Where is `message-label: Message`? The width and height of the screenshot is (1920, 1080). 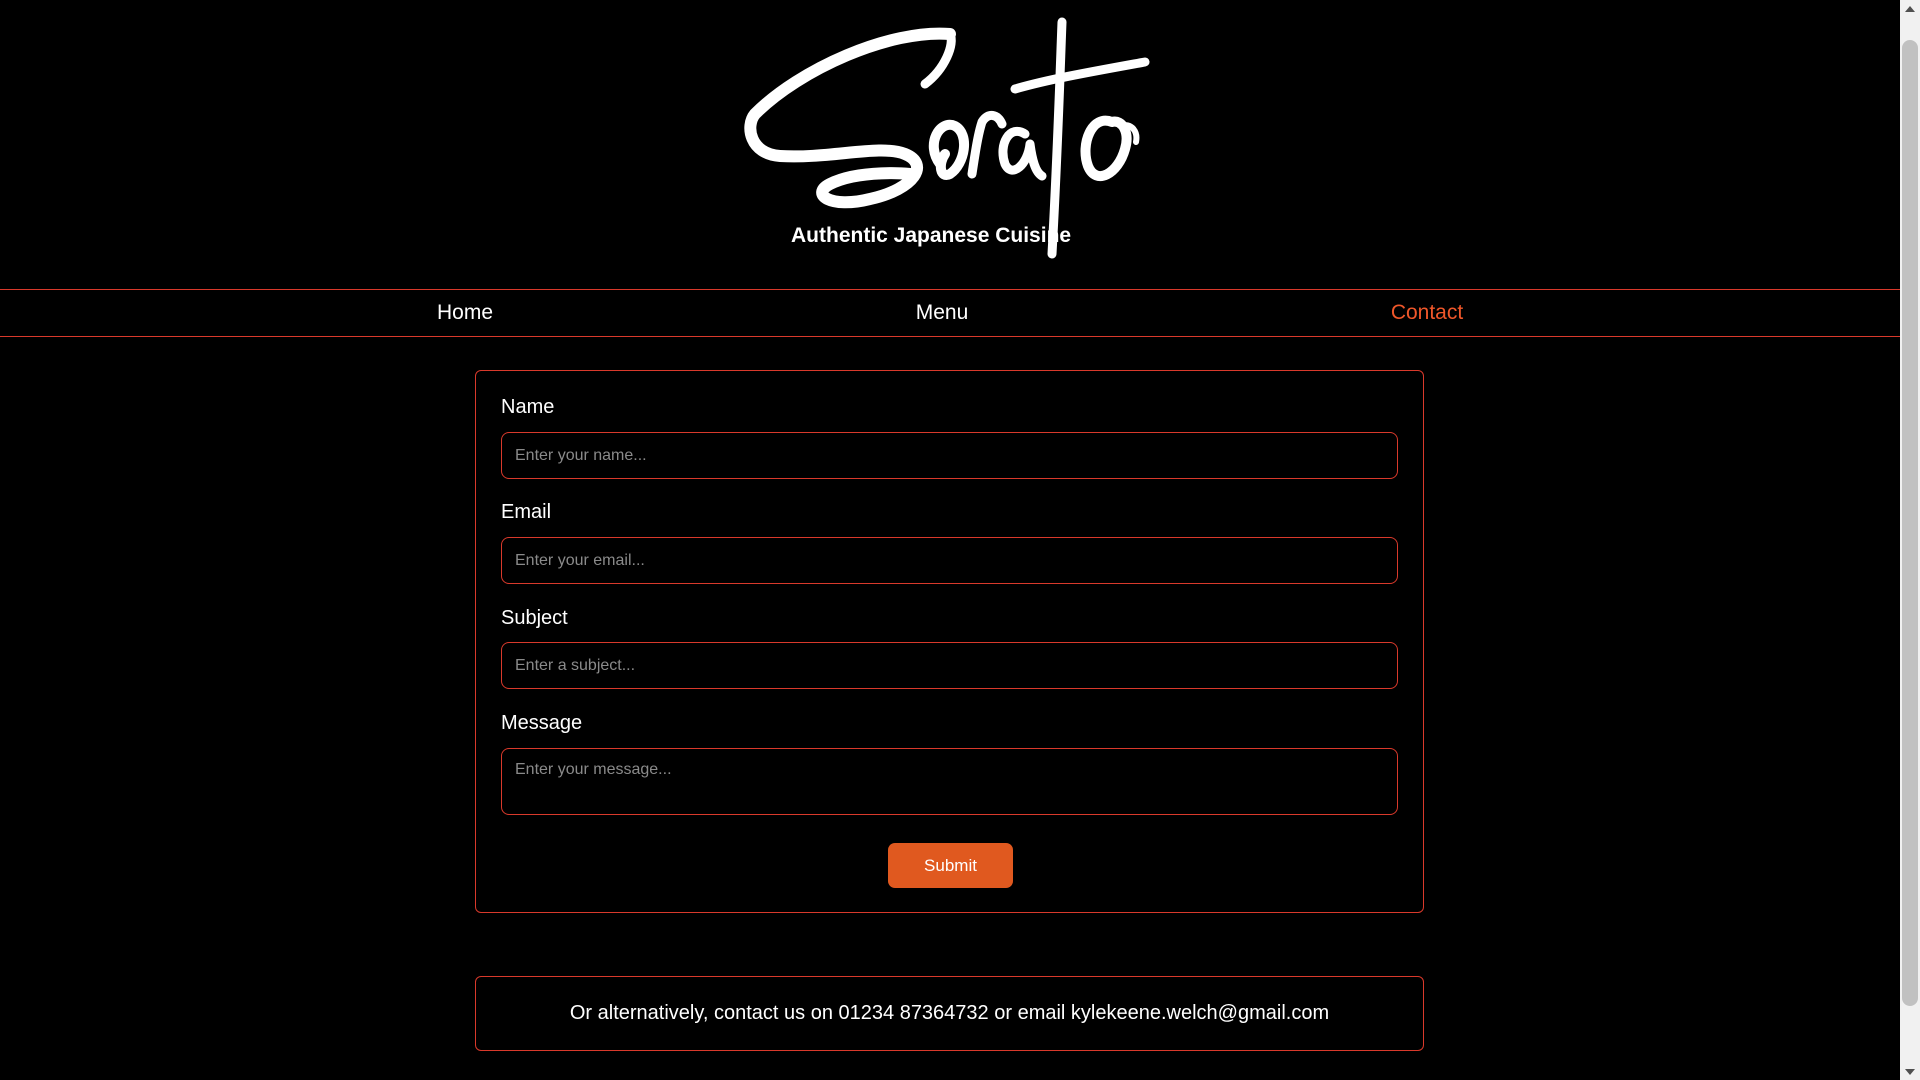 message-label: Message is located at coordinates (542, 723).